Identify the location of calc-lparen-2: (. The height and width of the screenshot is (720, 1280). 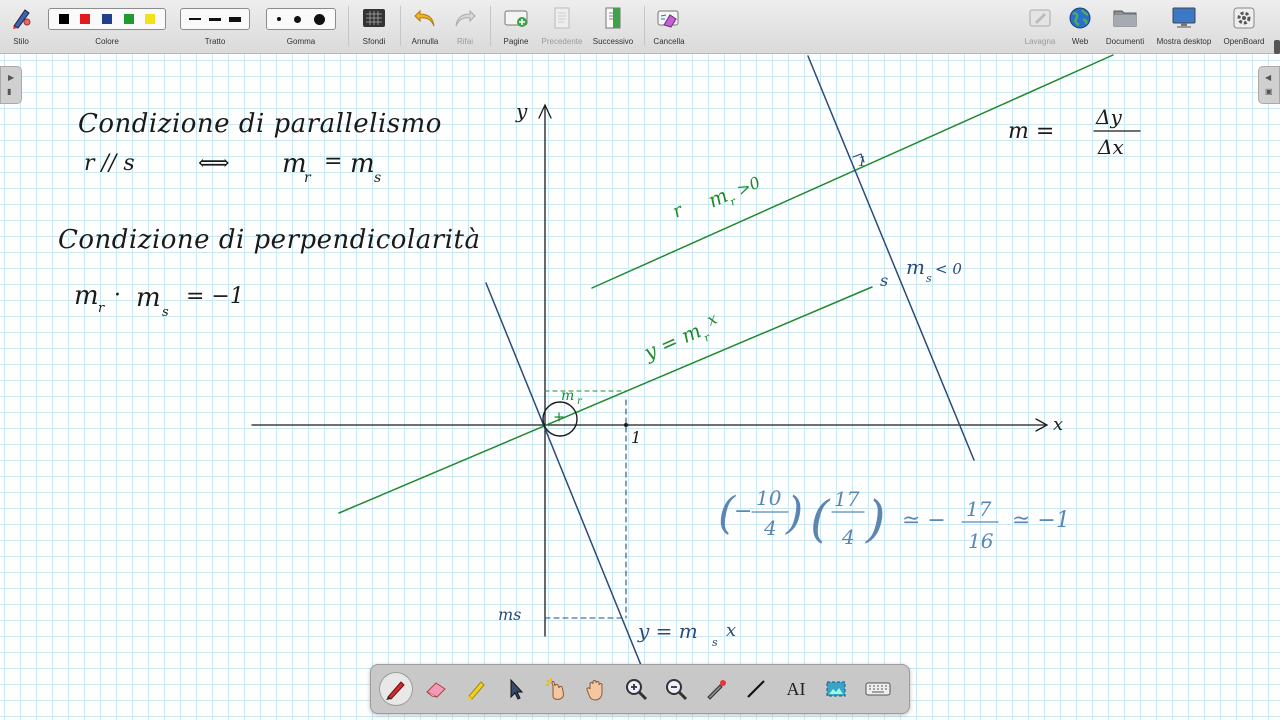
(820, 519).